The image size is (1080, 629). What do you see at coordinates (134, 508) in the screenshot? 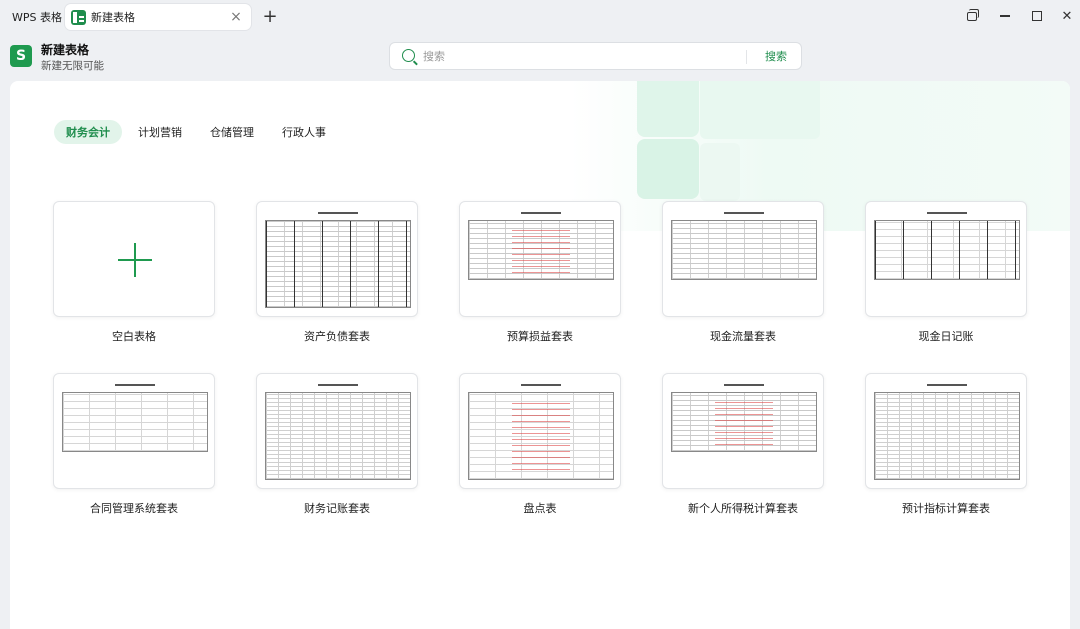
I see `template-label: 合同管理系统套表` at bounding box center [134, 508].